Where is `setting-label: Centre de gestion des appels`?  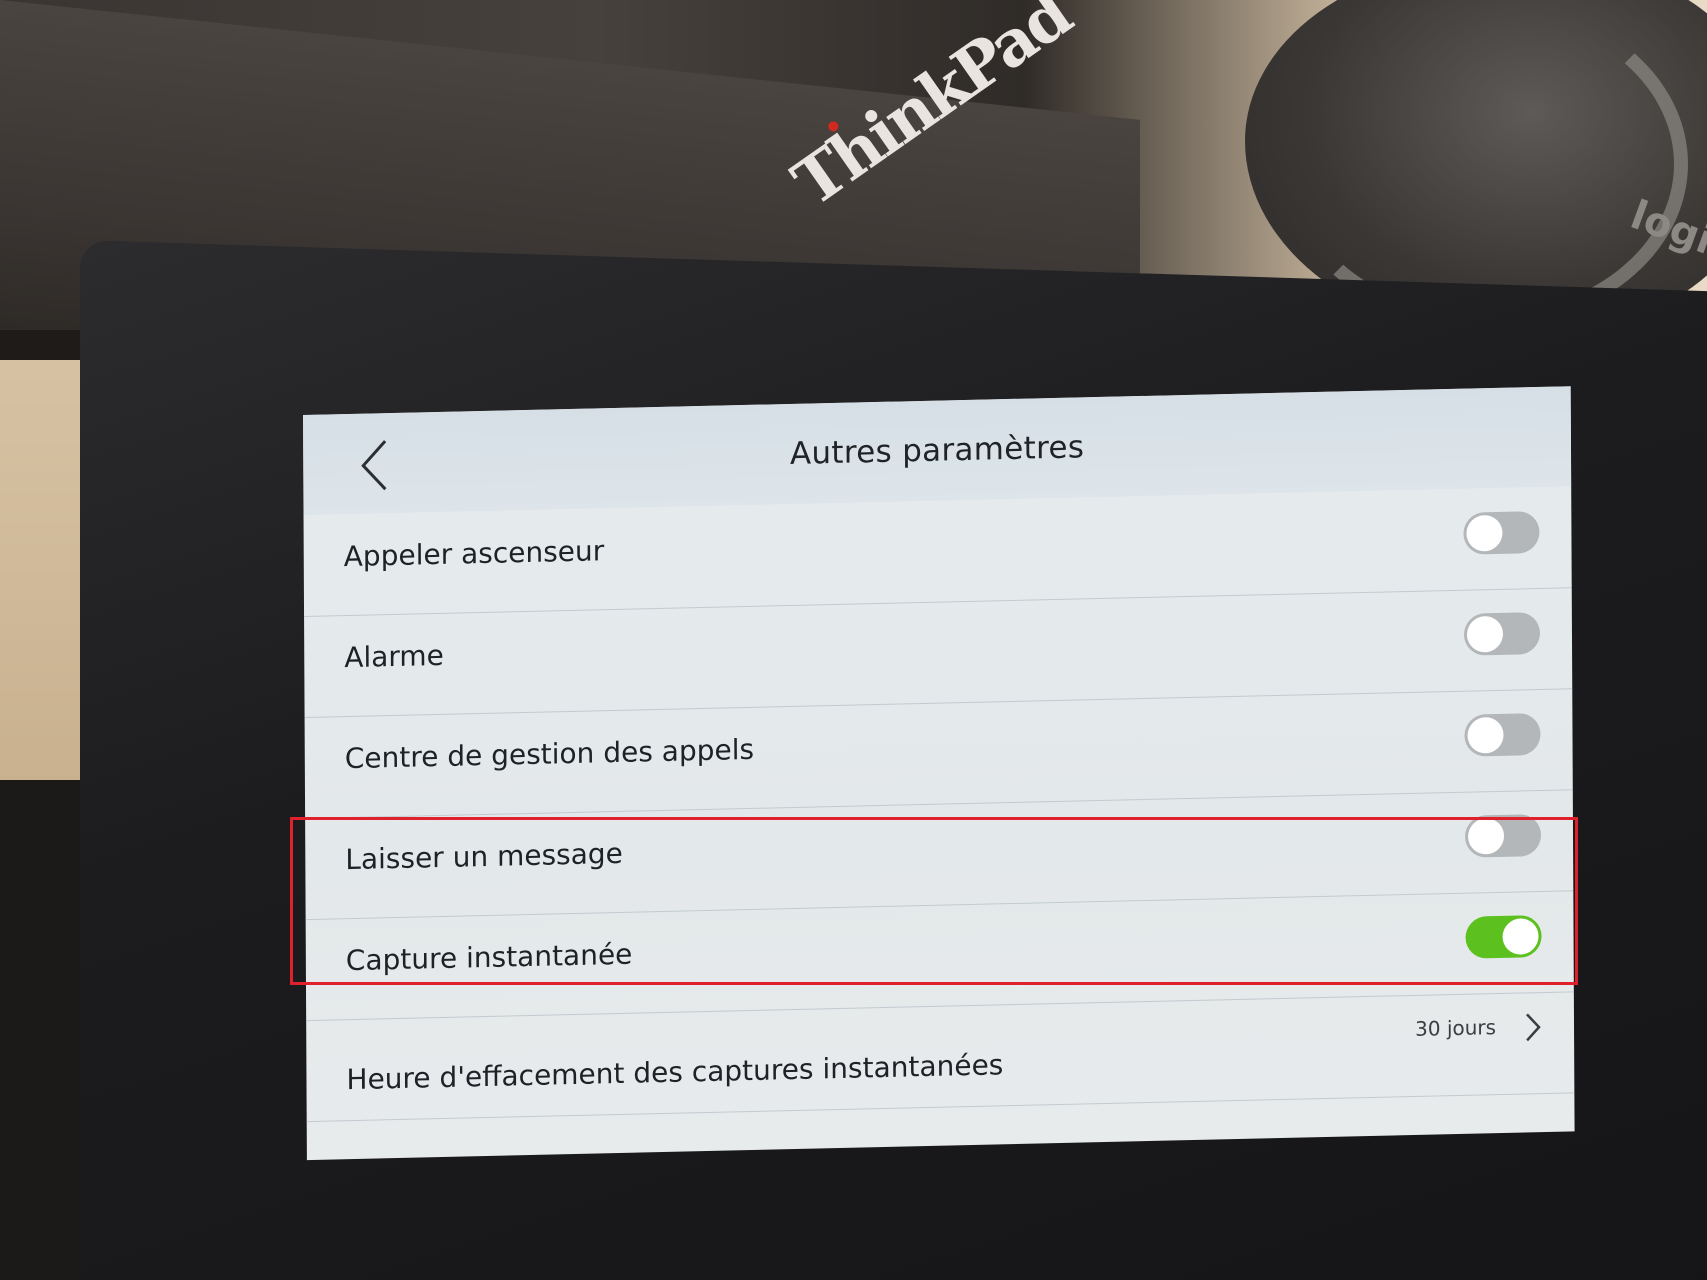
setting-label: Centre de gestion des appels is located at coordinates (549, 754).